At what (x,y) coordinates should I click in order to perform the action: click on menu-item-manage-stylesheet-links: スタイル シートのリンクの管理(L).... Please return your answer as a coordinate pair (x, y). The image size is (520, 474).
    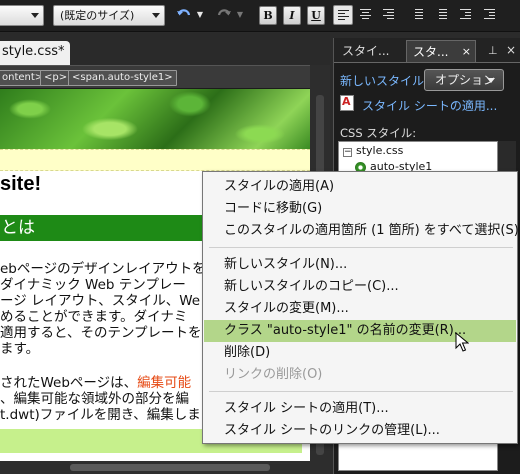
    Looking at the image, I should click on (360, 431).